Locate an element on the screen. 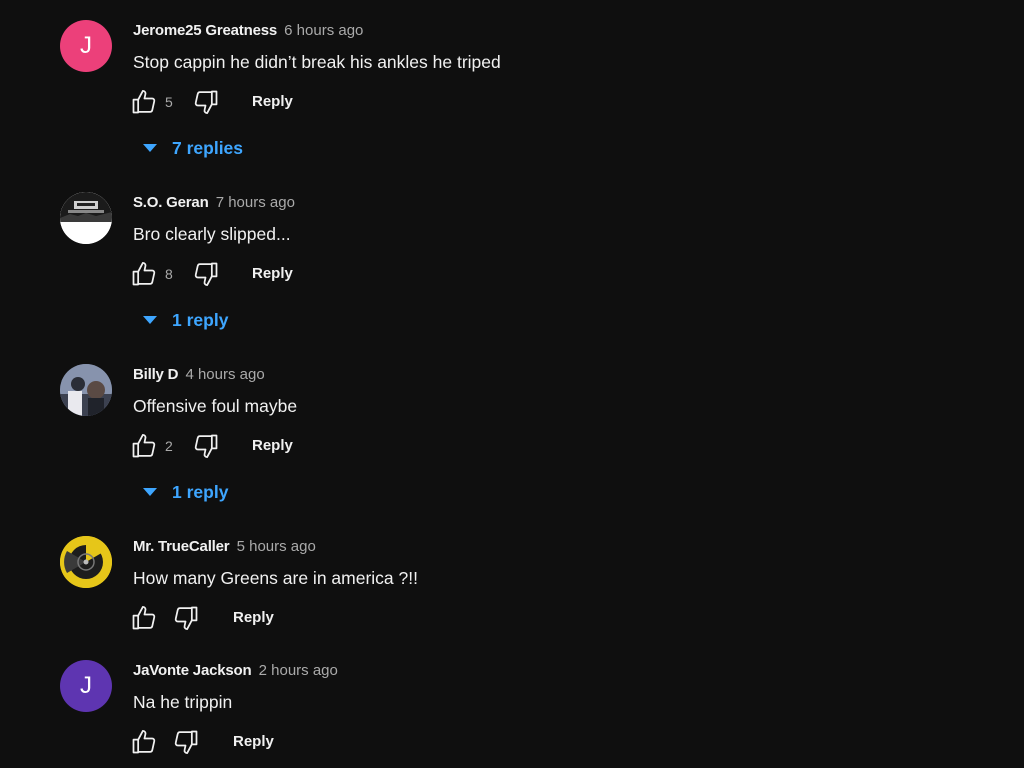  replies-count-label: 7 replies is located at coordinates (208, 147).